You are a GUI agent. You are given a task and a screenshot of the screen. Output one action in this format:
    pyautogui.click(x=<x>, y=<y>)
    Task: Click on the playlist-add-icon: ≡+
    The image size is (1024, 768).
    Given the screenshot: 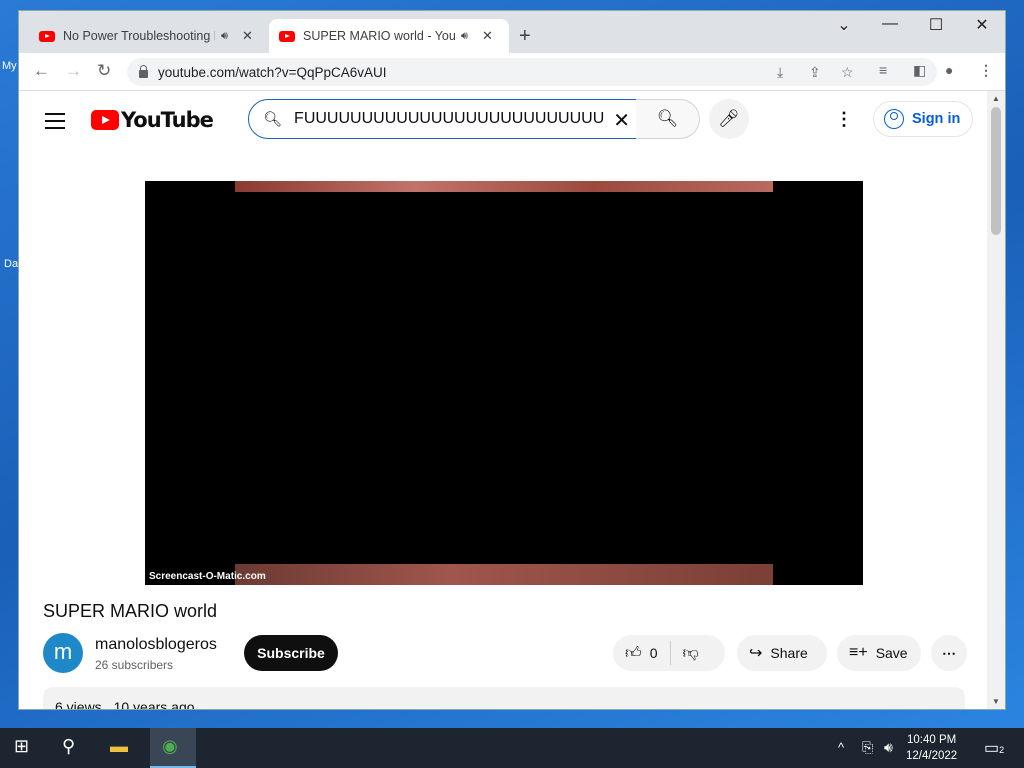 What is the action you would take?
    pyautogui.click(x=858, y=652)
    